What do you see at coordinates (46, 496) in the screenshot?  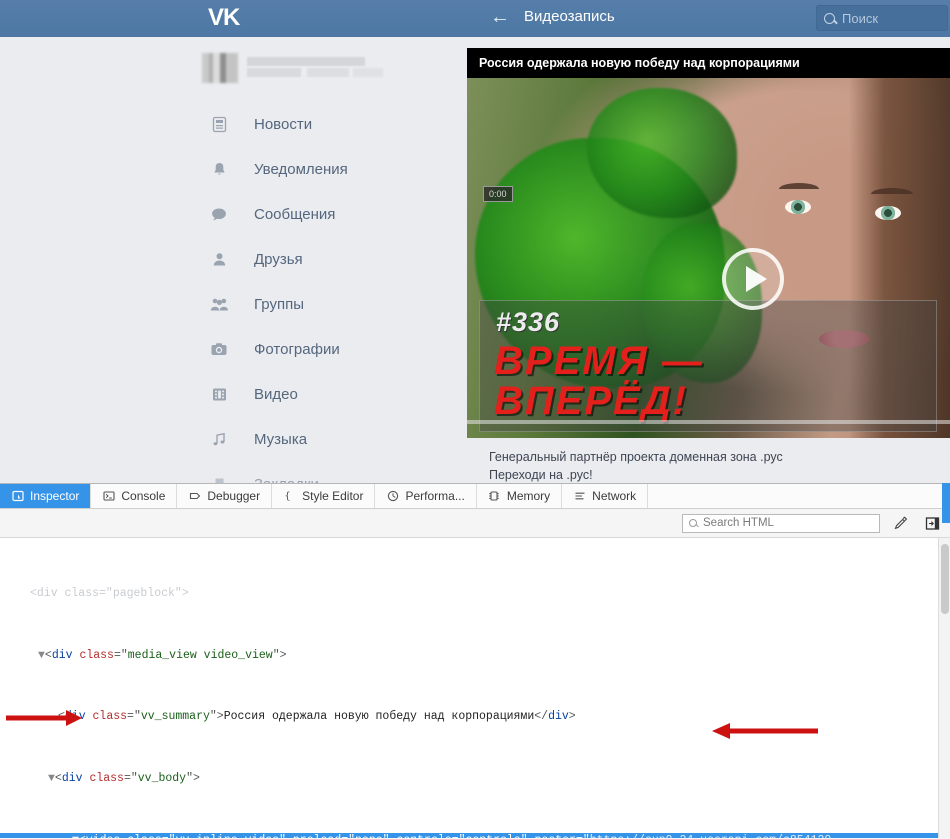 I see `tab-inspector: Inspector` at bounding box center [46, 496].